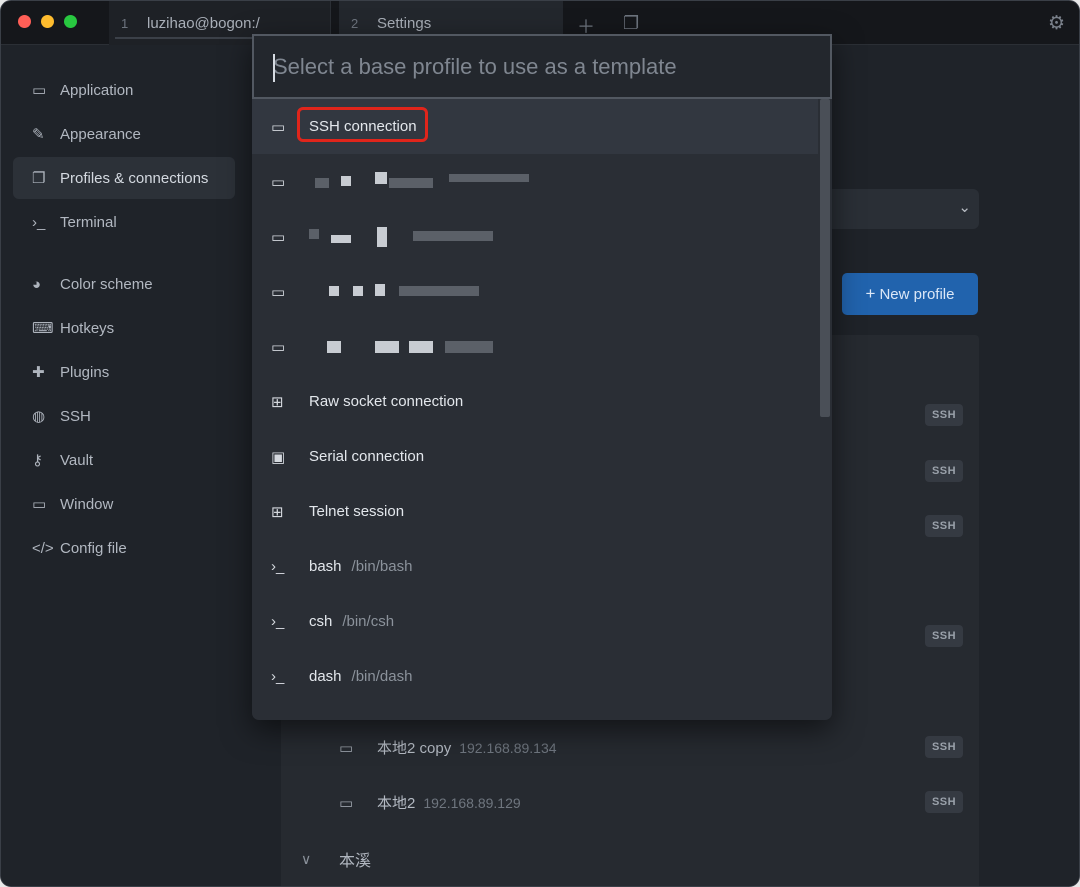 Image resolution: width=1080 pixels, height=887 pixels. I want to click on sidebar-item-appearance: ✎ Appearance, so click(124, 134).